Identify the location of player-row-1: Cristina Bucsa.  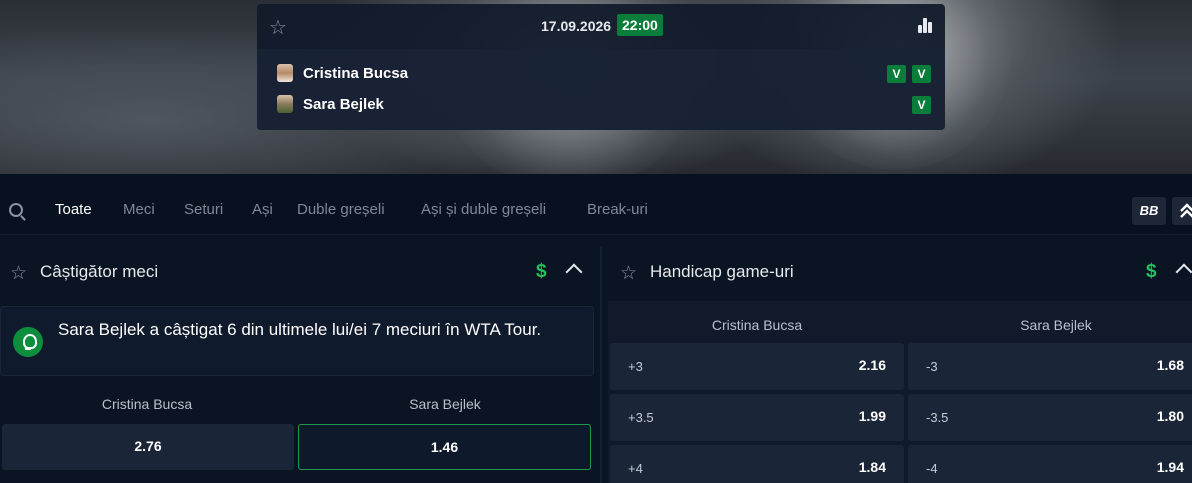
(342, 73).